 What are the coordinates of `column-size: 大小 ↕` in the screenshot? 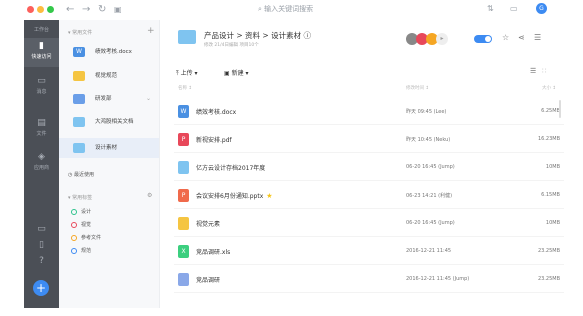 It's located at (549, 88).